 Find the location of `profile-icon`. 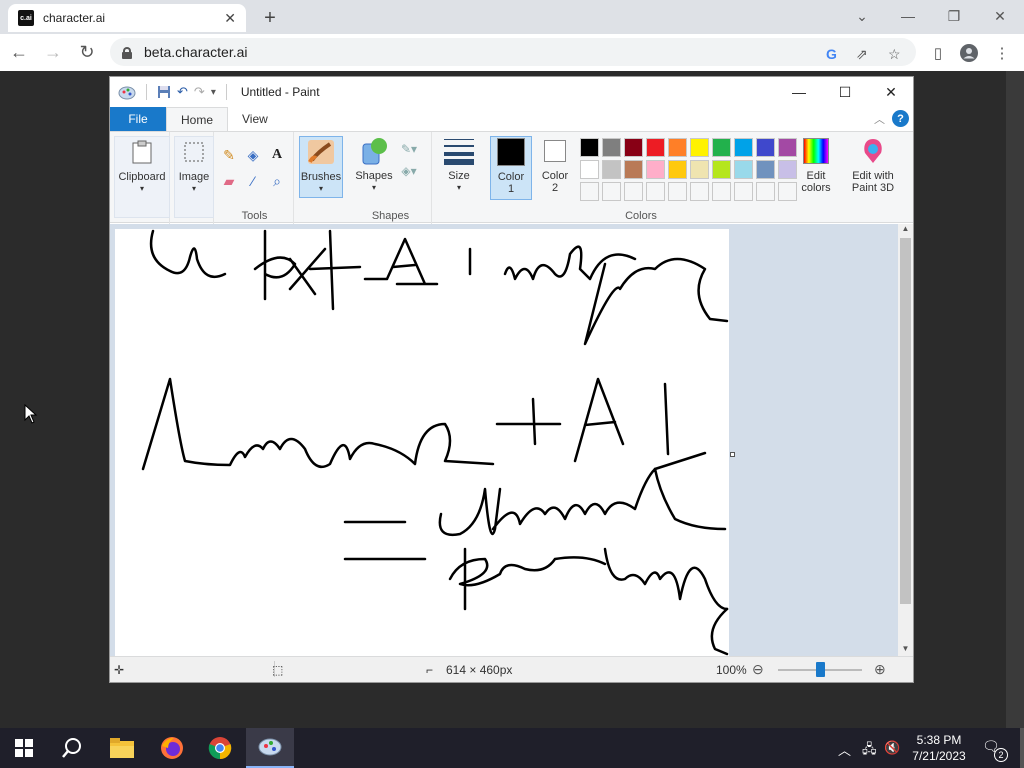

profile-icon is located at coordinates (969, 53).